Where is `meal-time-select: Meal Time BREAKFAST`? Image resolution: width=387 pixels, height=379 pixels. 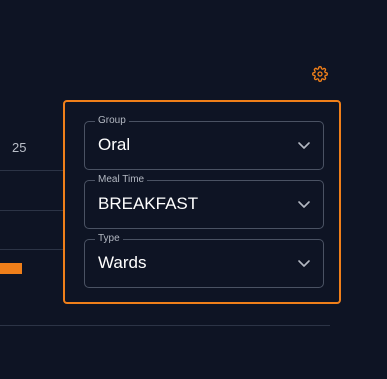 meal-time-select: Meal Time BREAKFAST is located at coordinates (204, 201).